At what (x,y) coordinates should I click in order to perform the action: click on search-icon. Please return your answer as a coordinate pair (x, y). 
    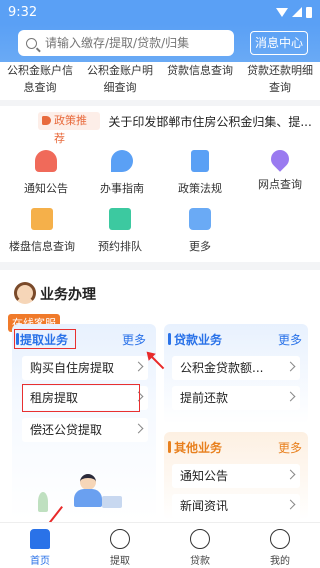
    Looking at the image, I should click on (31, 43).